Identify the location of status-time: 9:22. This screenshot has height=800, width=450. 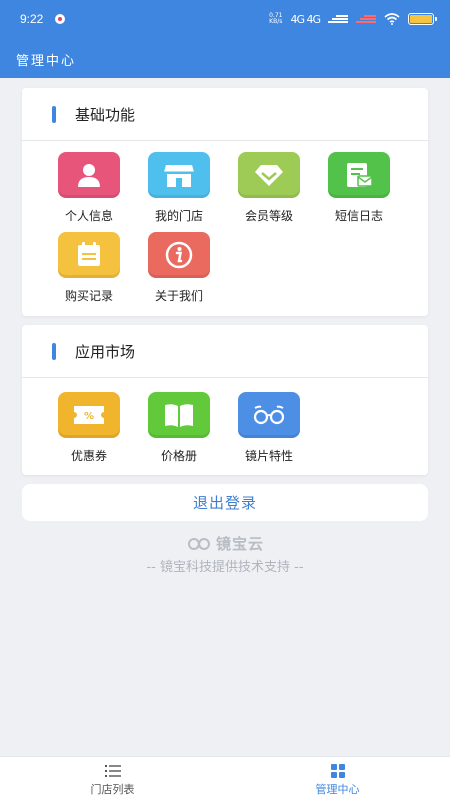
(32, 19).